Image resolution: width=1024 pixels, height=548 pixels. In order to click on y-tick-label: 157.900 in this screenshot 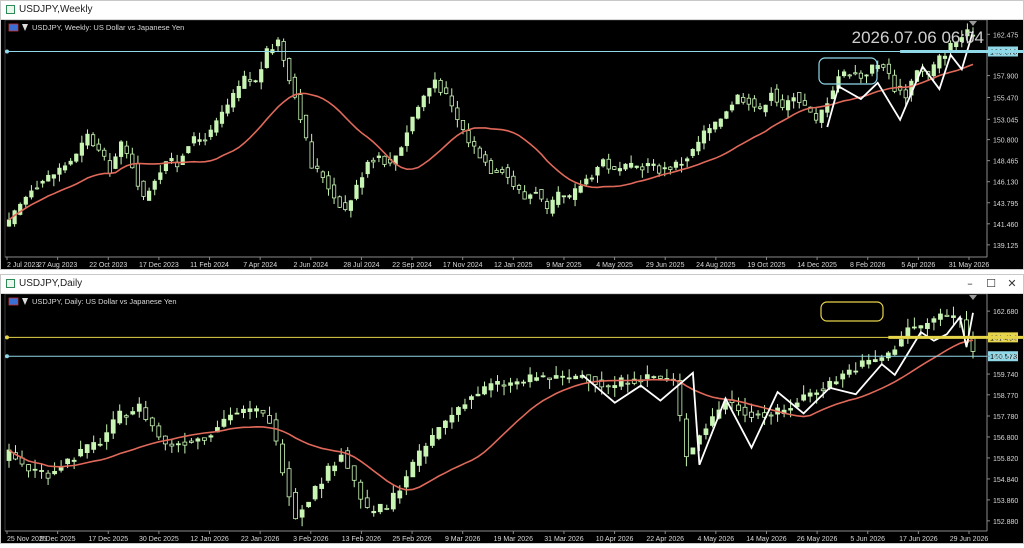, I will do `click(1005, 77)`.